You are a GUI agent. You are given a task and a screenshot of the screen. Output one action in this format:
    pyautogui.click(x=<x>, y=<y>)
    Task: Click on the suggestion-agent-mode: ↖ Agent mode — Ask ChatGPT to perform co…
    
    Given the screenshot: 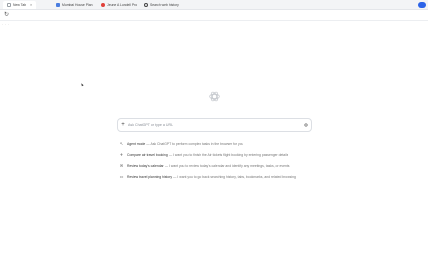 What is the action you would take?
    pyautogui.click(x=216, y=143)
    